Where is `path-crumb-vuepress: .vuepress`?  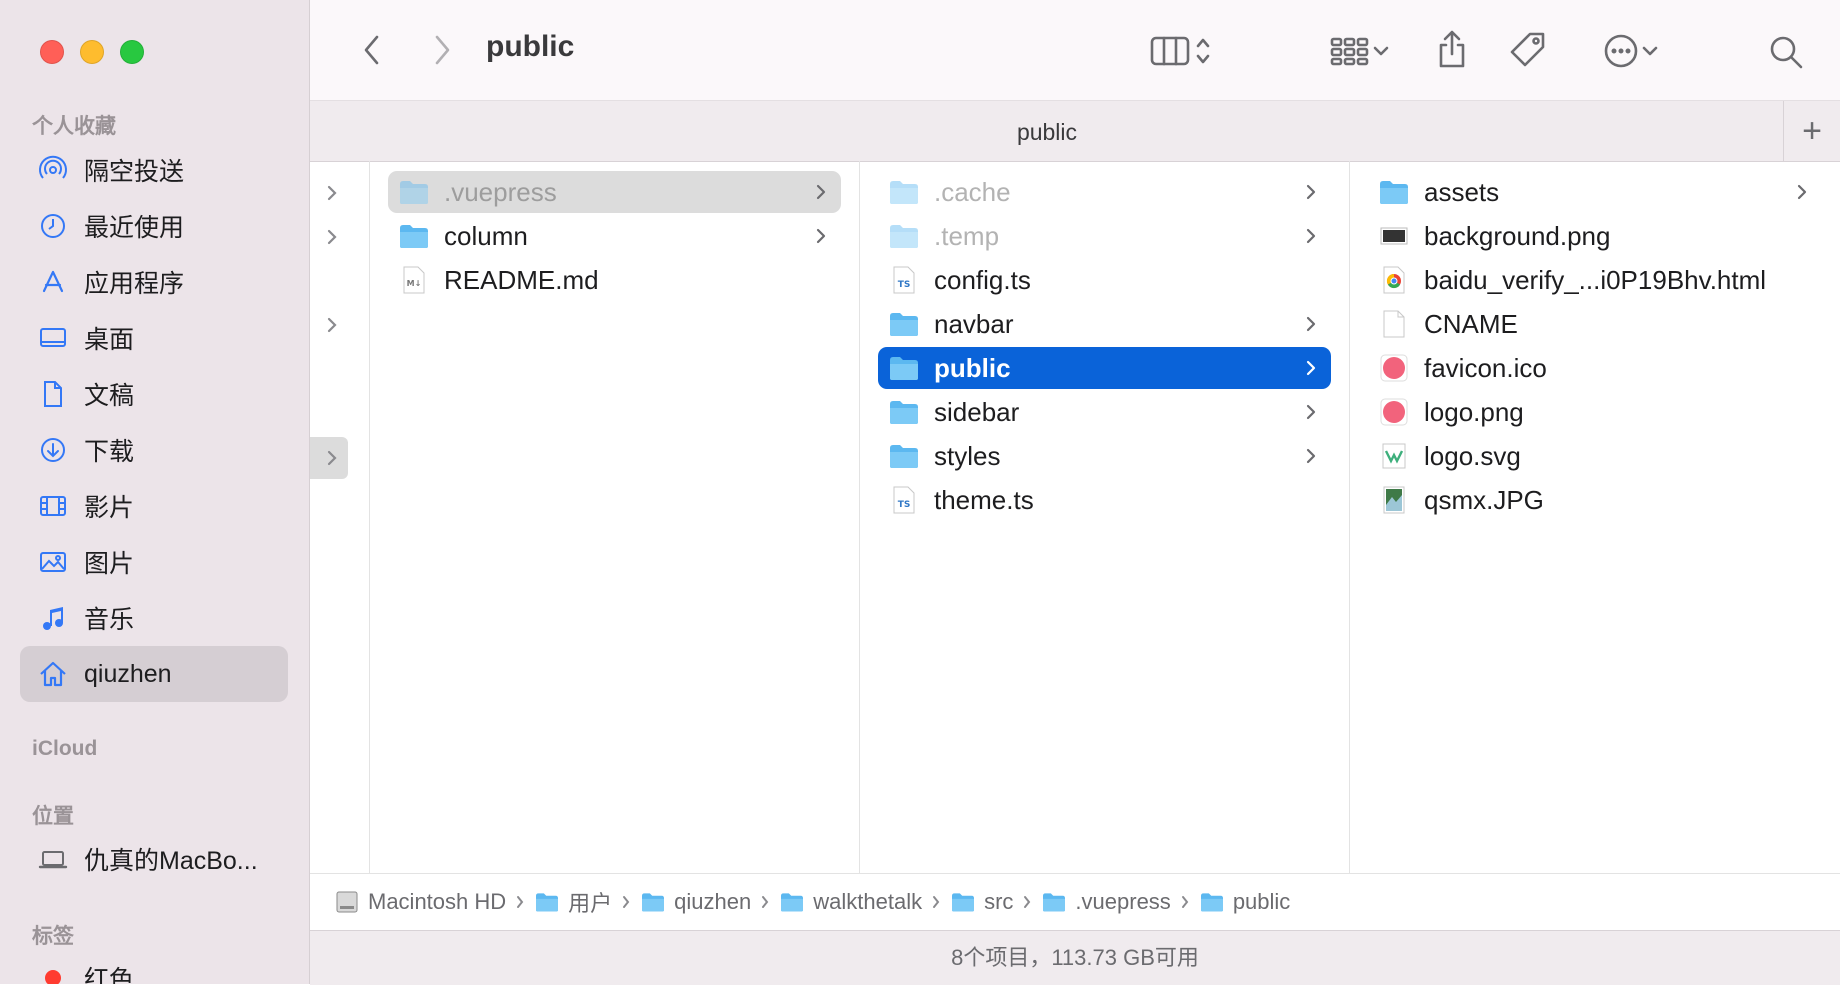
path-crumb-vuepress: .vuepress is located at coordinates (1106, 902).